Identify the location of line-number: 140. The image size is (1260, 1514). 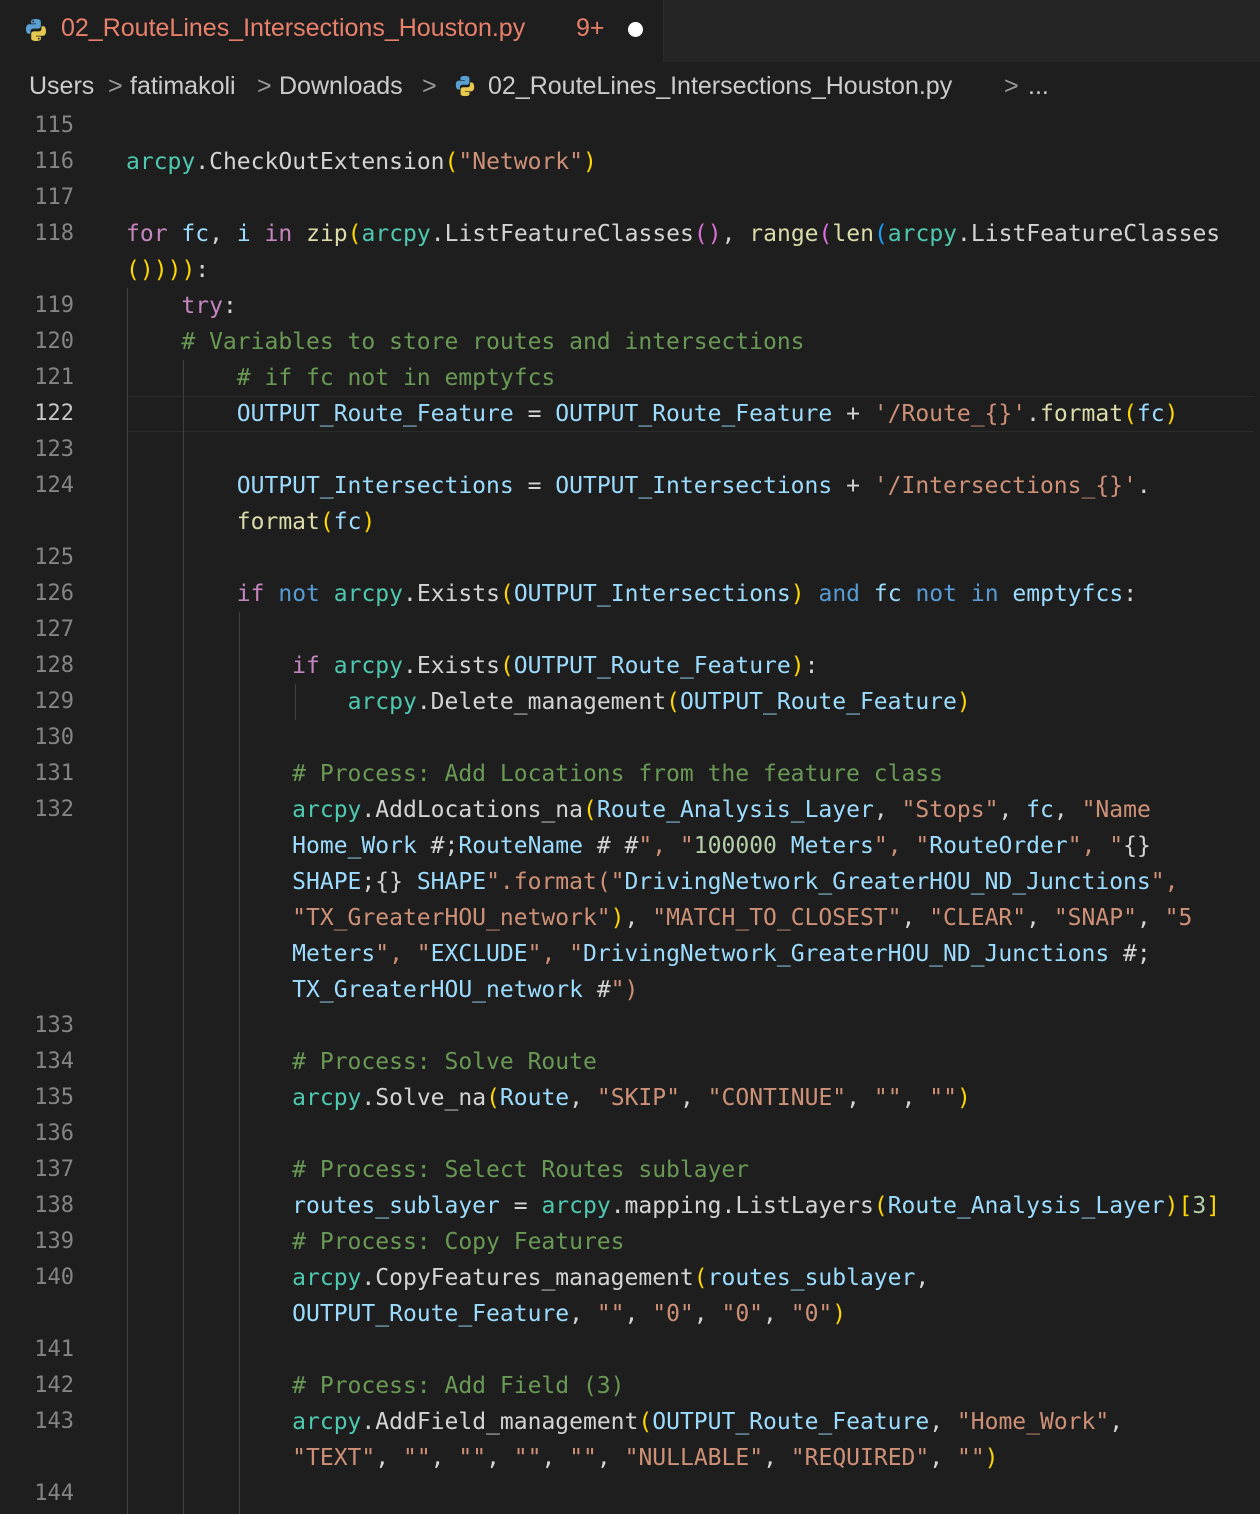
(54, 1277).